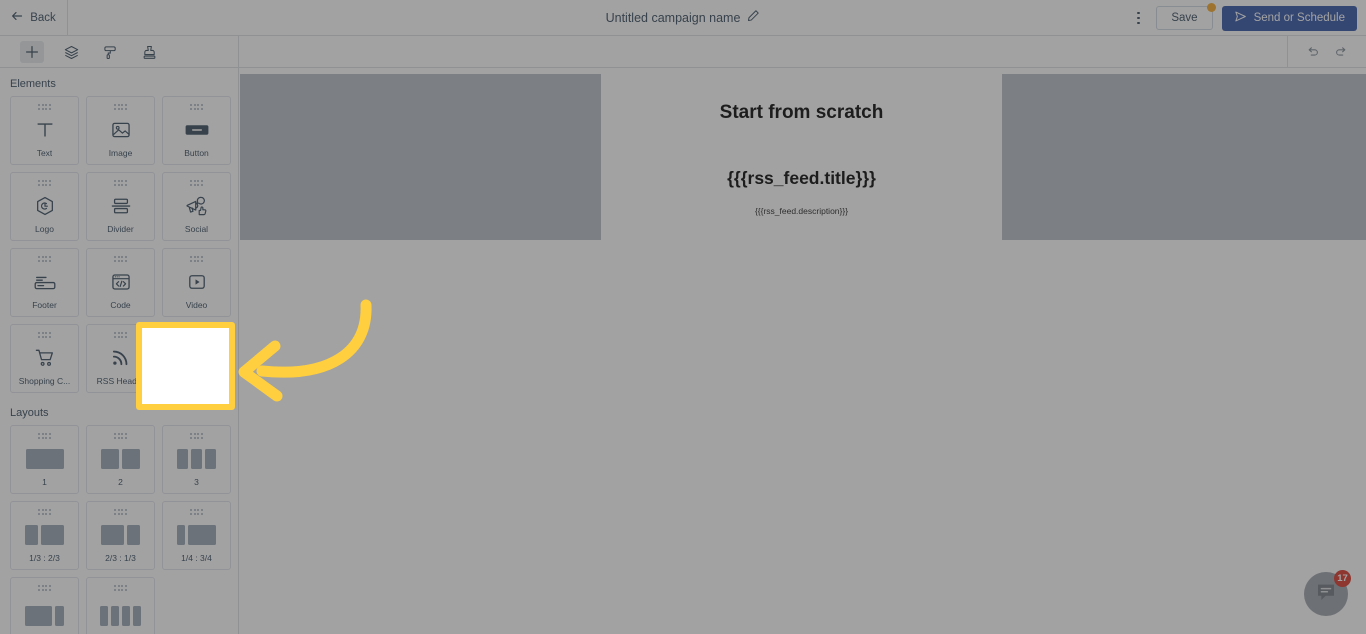  I want to click on layout-label: 2/3 : 1/3, so click(120, 558).